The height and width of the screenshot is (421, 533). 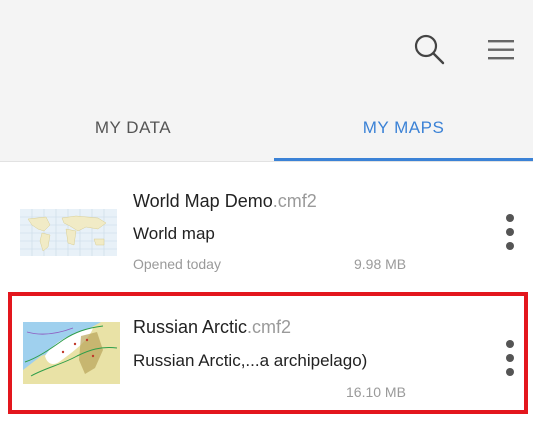 I want to click on tab-label: MY MAPS, so click(x=403, y=127).